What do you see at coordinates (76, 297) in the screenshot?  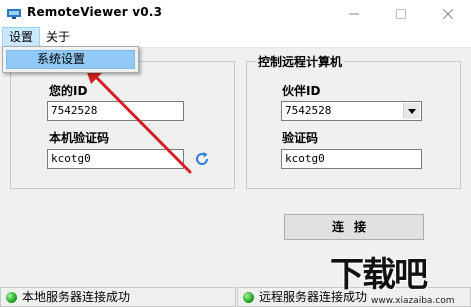 I see `local-status-text: 本地服务器连接成功` at bounding box center [76, 297].